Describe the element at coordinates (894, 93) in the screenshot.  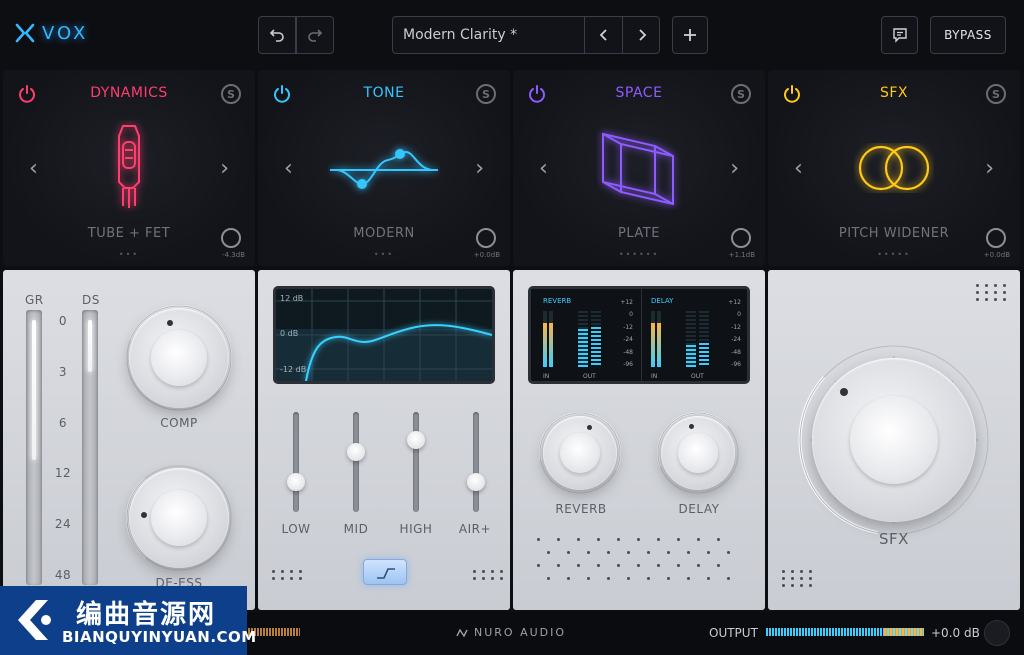
I see `module-title: SFX` at that location.